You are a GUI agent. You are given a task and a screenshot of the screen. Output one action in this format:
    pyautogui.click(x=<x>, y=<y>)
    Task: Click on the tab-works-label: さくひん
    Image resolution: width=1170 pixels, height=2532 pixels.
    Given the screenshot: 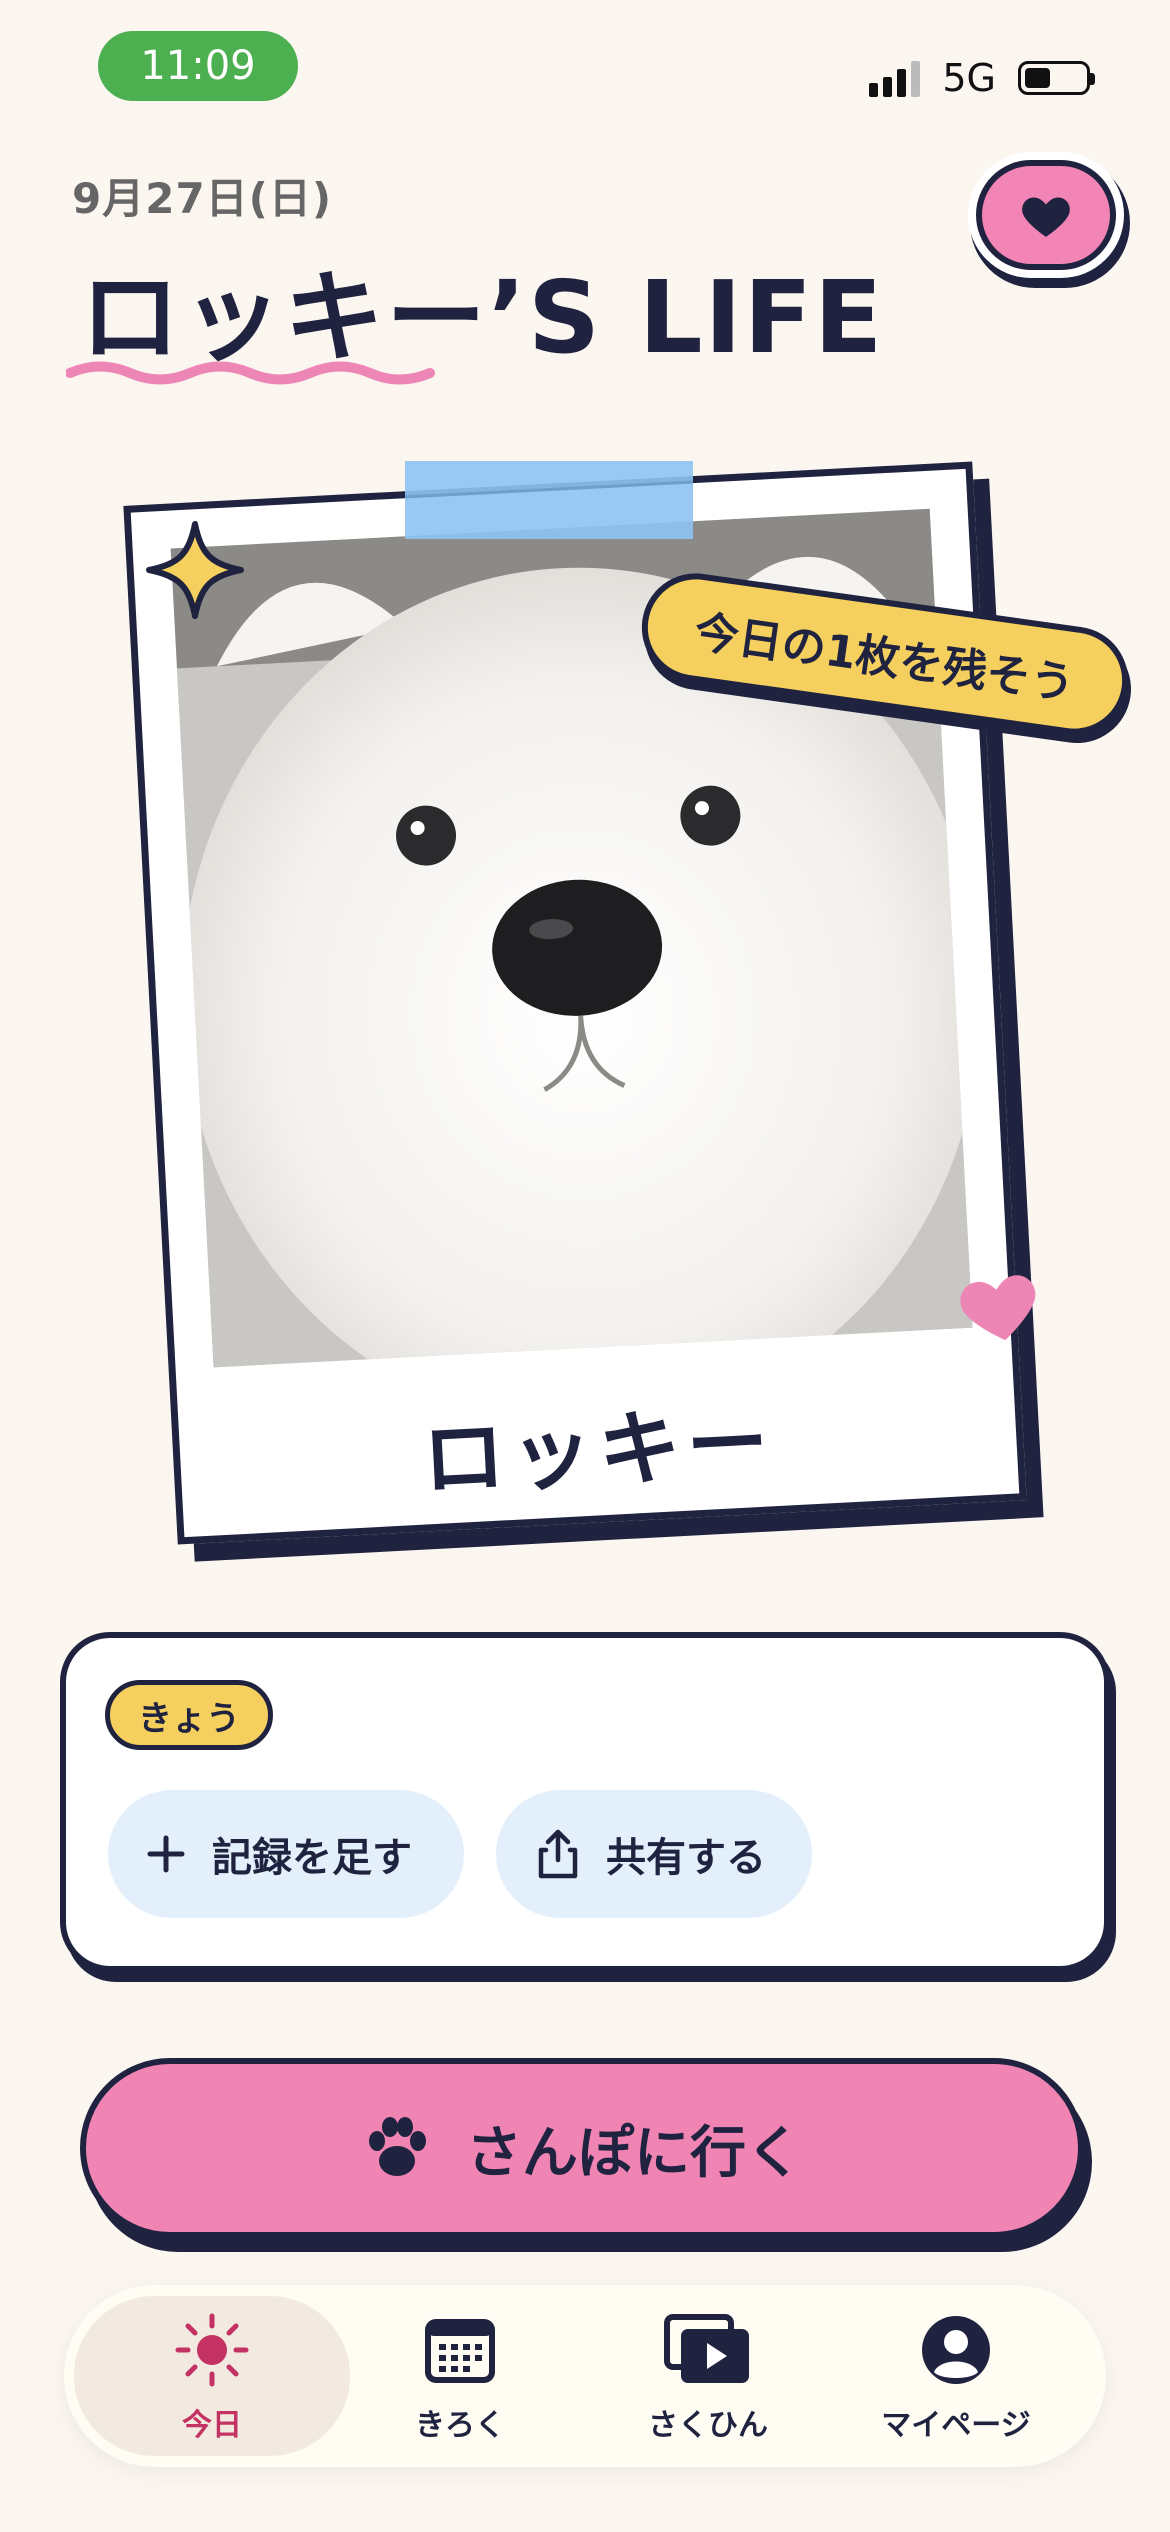 What is the action you would take?
    pyautogui.click(x=708, y=2425)
    